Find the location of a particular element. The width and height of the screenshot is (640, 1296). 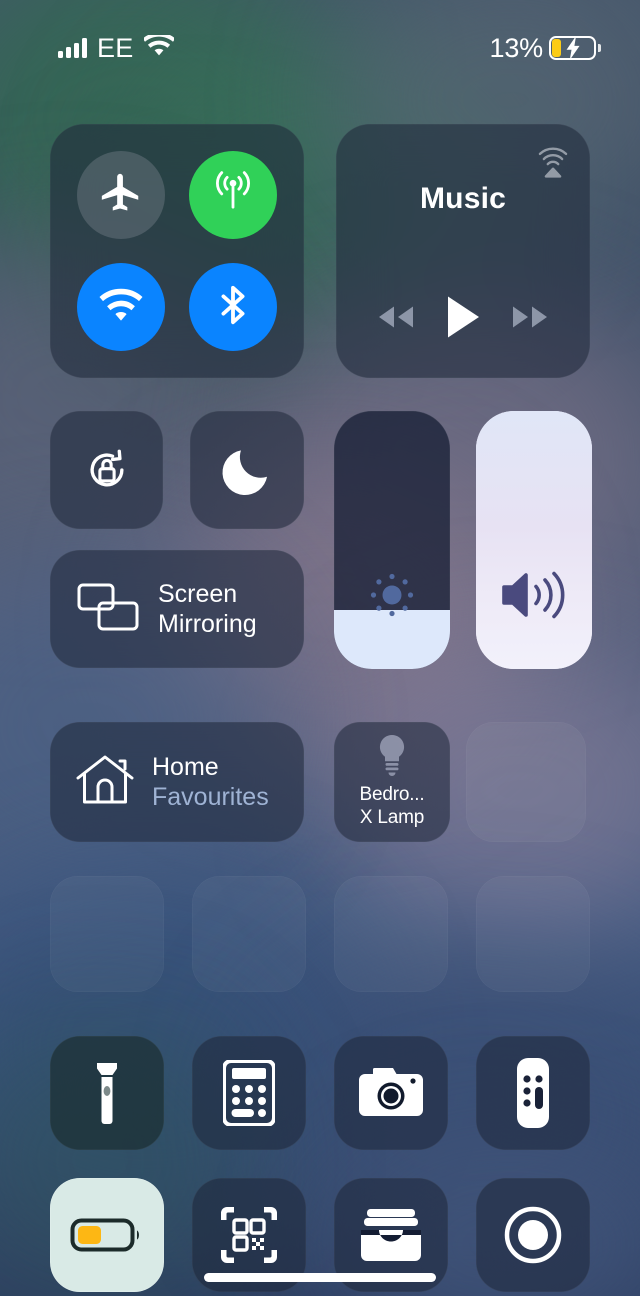

rewind-icon is located at coordinates (396, 317).